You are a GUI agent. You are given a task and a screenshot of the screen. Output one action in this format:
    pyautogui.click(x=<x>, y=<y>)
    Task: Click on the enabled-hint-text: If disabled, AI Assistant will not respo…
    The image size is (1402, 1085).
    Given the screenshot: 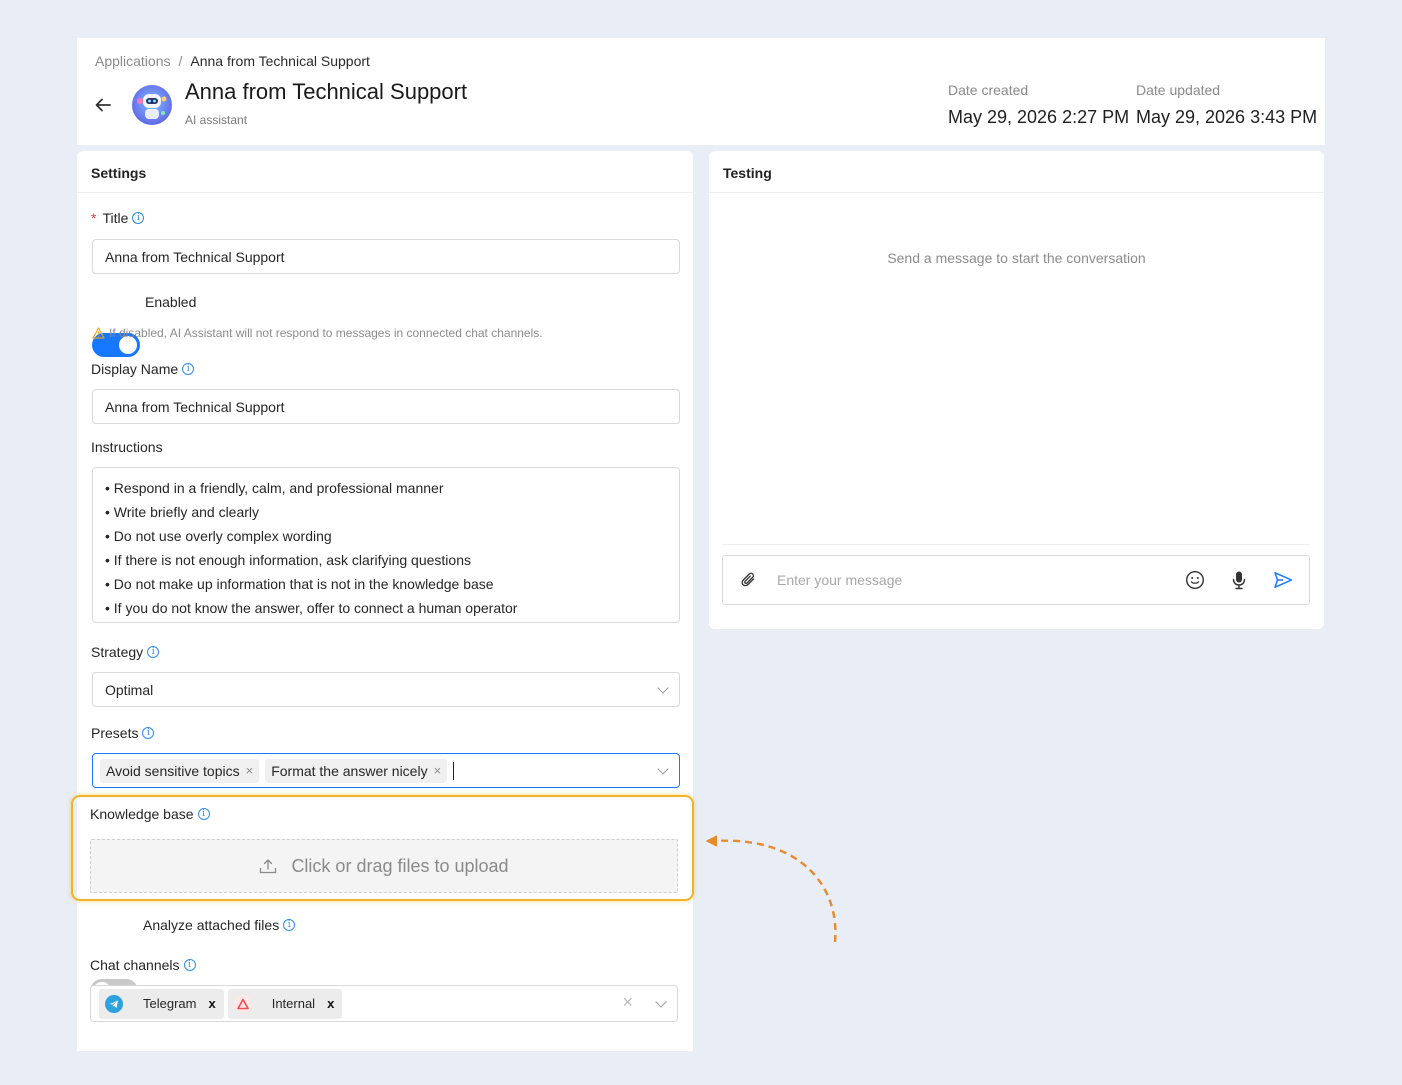 What is the action you would take?
    pyautogui.click(x=326, y=333)
    